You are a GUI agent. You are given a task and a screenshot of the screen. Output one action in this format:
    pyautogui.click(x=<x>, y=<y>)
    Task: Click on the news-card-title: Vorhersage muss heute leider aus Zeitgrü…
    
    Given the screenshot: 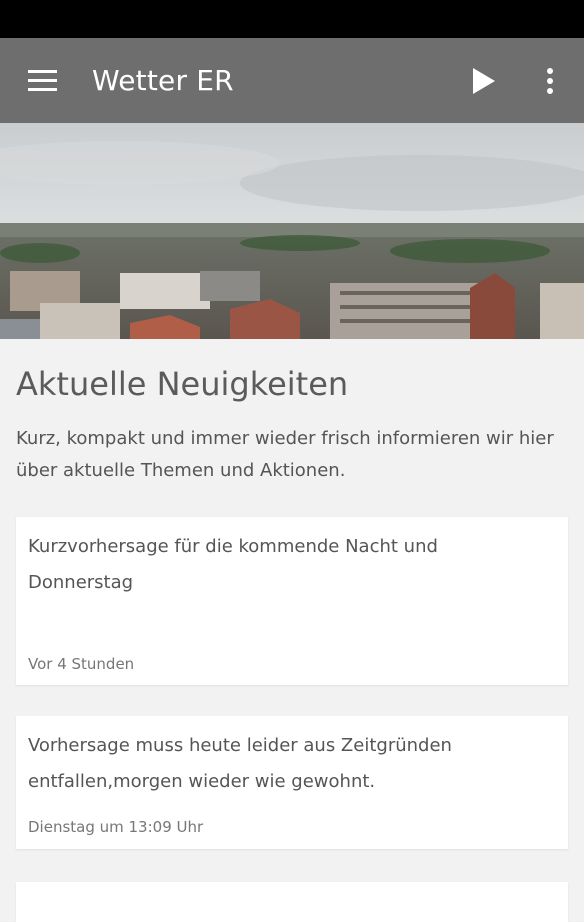 What is the action you would take?
    pyautogui.click(x=240, y=763)
    